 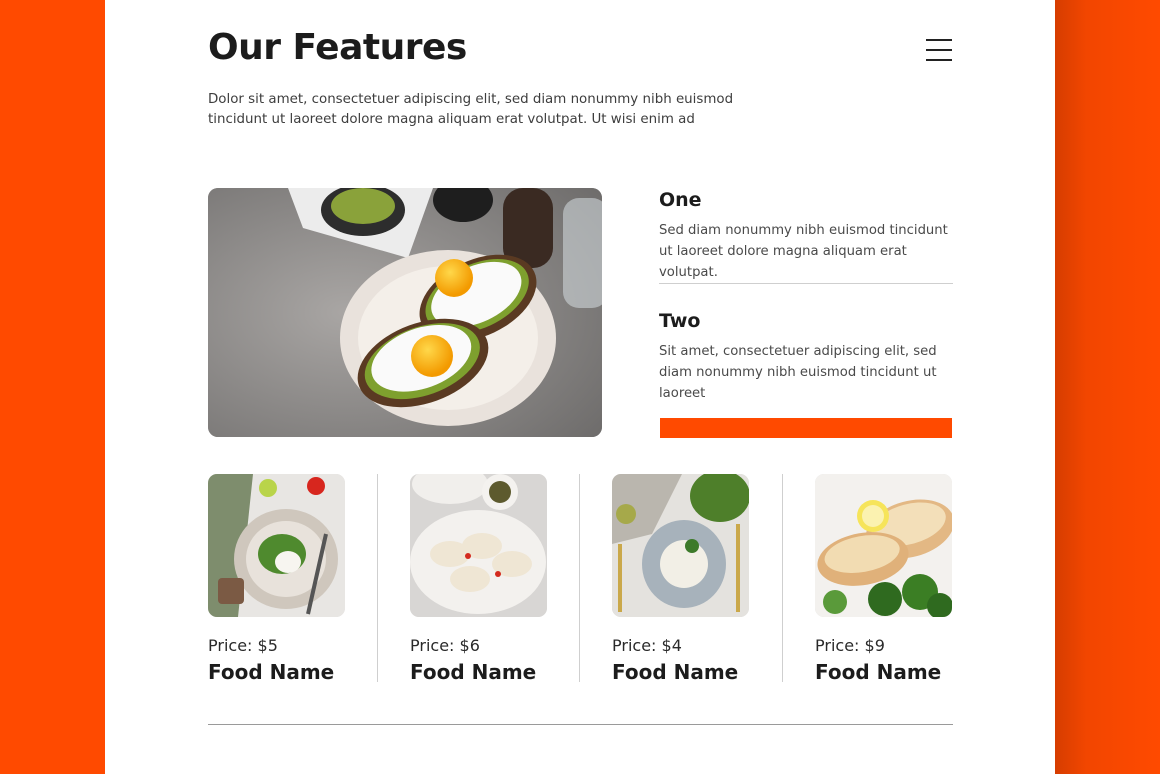 I want to click on background-right-panel, so click(x=1107, y=387).